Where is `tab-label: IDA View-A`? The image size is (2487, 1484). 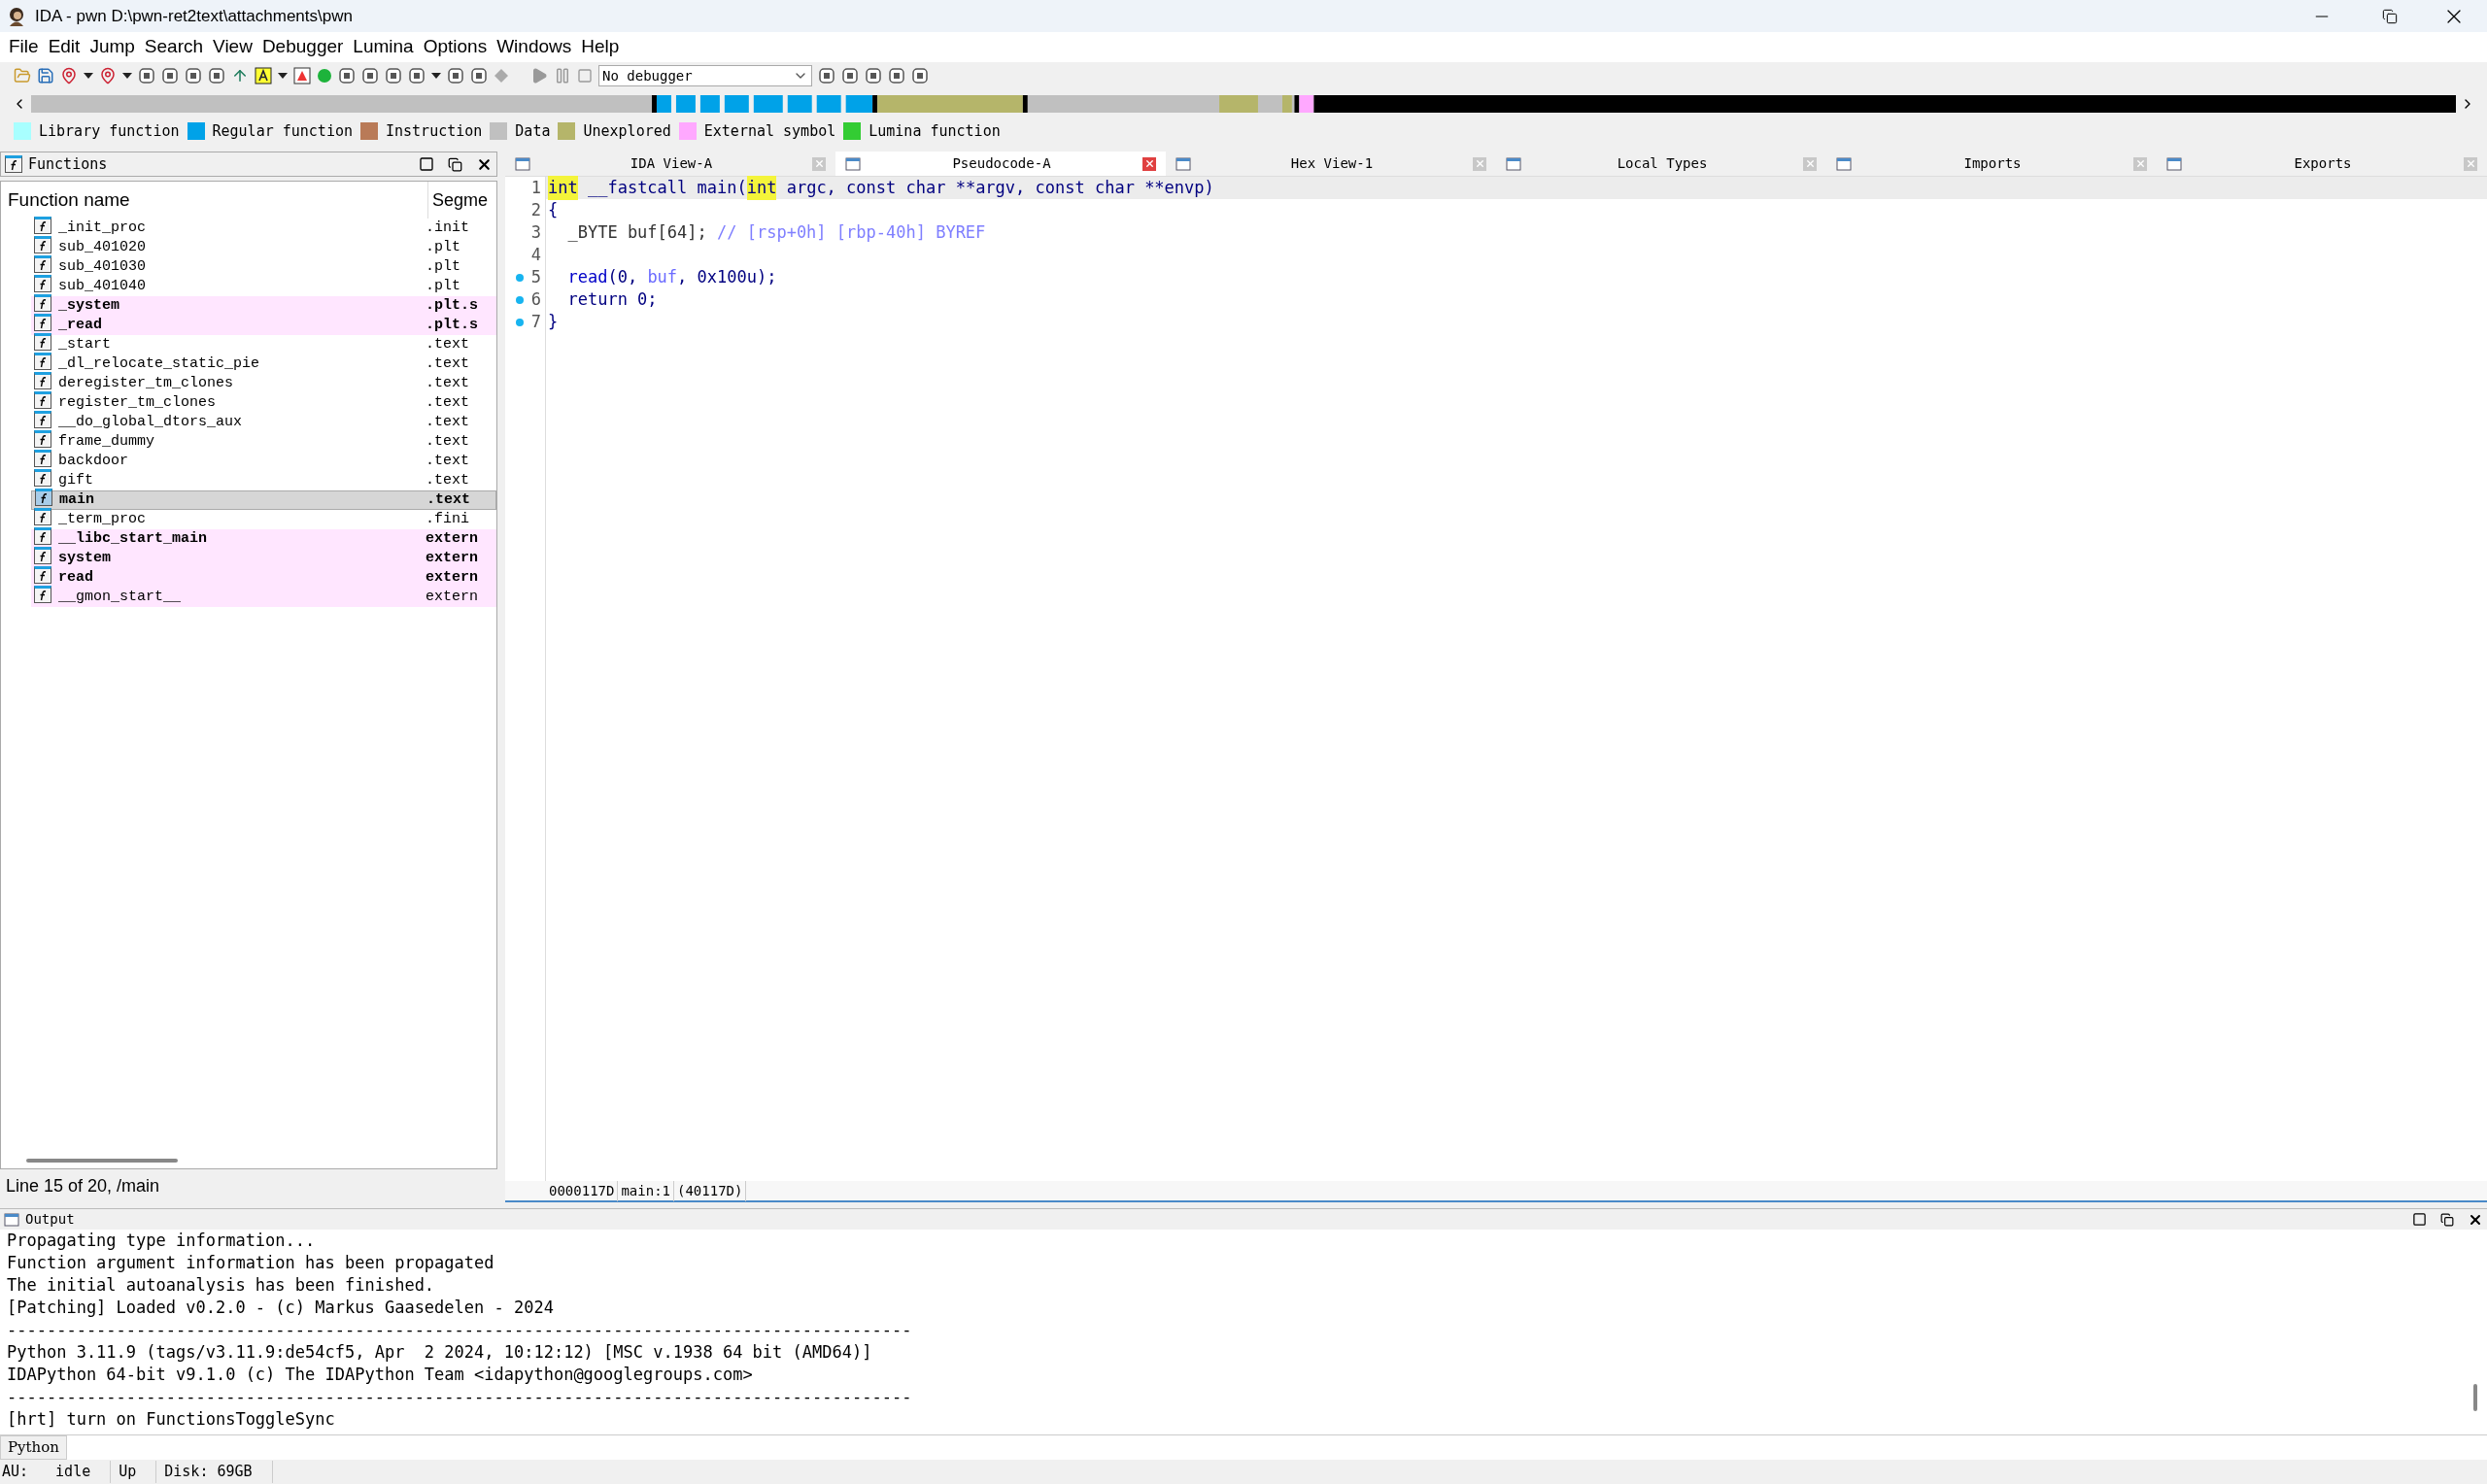
tab-label: IDA View-A is located at coordinates (671, 163).